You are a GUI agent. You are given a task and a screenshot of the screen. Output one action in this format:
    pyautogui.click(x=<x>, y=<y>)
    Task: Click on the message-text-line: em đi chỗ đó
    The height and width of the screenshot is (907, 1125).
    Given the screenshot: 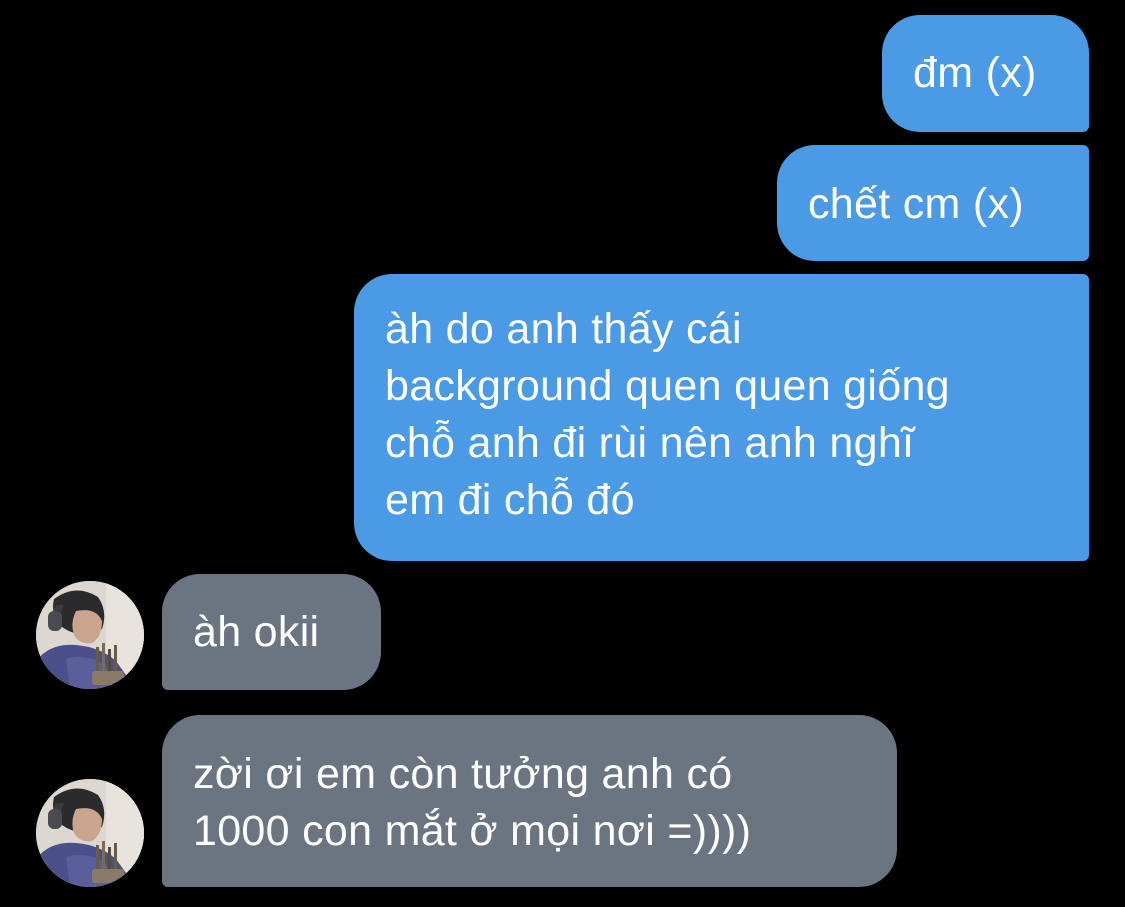 What is the action you would take?
    pyautogui.click(x=510, y=500)
    